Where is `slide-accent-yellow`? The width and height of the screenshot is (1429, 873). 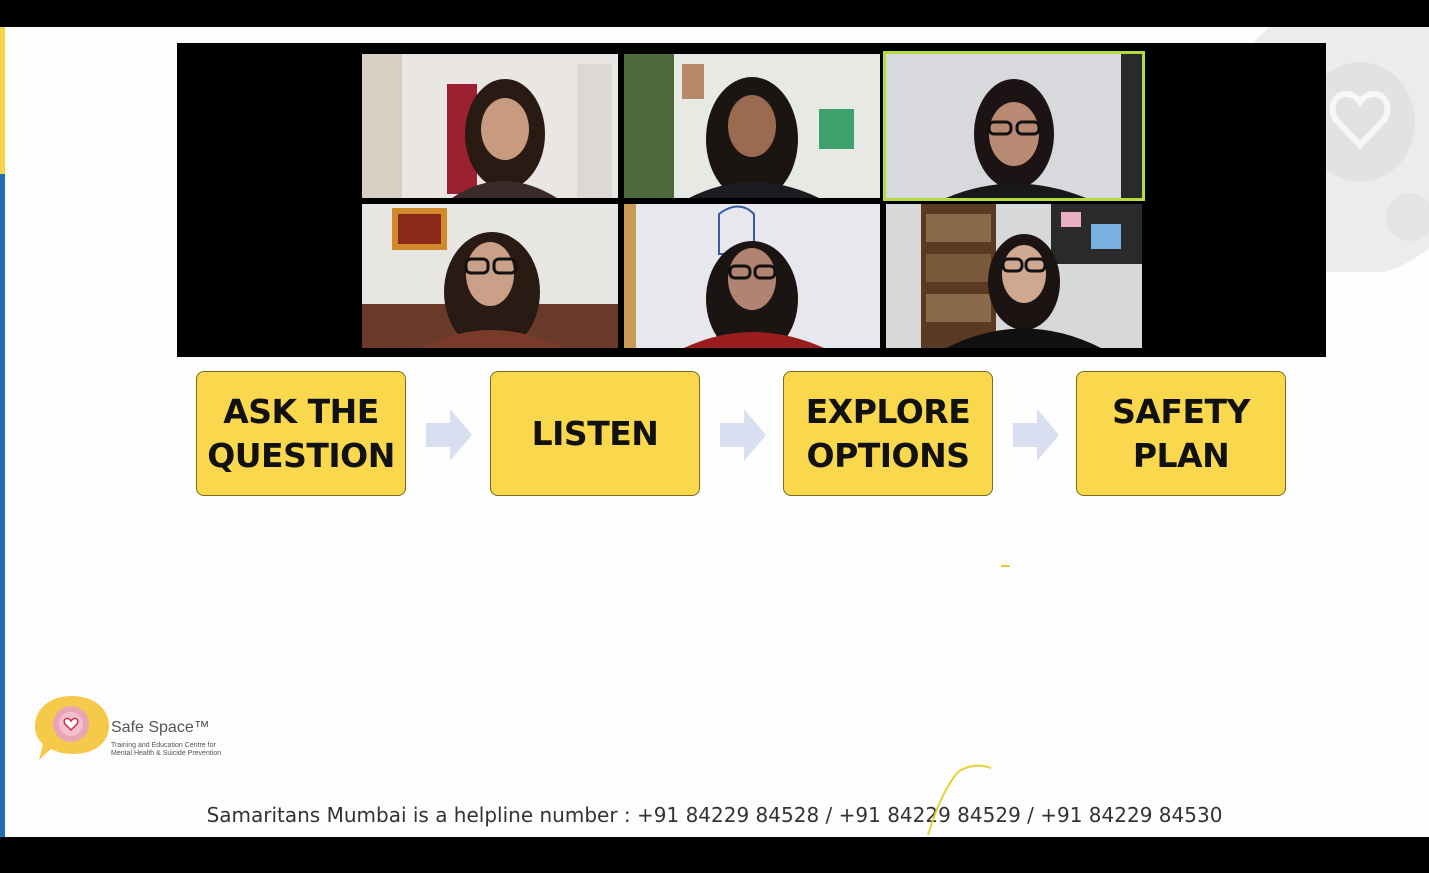 slide-accent-yellow is located at coordinates (2, 100).